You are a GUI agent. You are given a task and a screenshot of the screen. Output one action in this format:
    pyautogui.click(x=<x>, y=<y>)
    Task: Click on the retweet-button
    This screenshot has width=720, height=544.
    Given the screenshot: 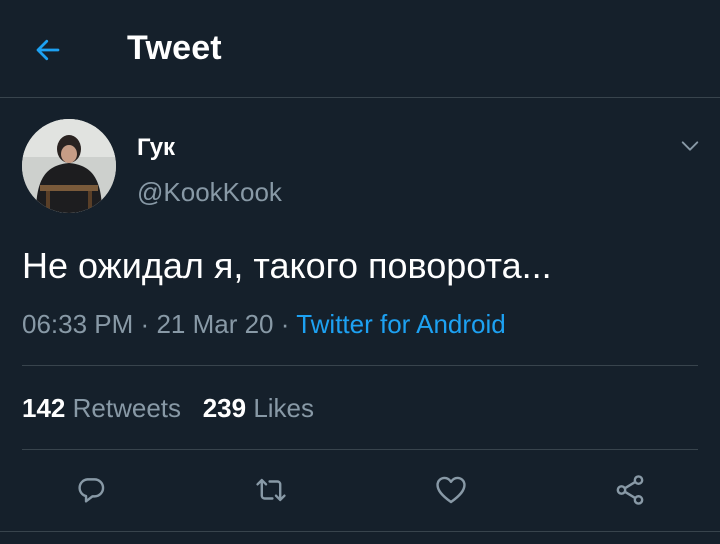 What is the action you would take?
    pyautogui.click(x=271, y=490)
    